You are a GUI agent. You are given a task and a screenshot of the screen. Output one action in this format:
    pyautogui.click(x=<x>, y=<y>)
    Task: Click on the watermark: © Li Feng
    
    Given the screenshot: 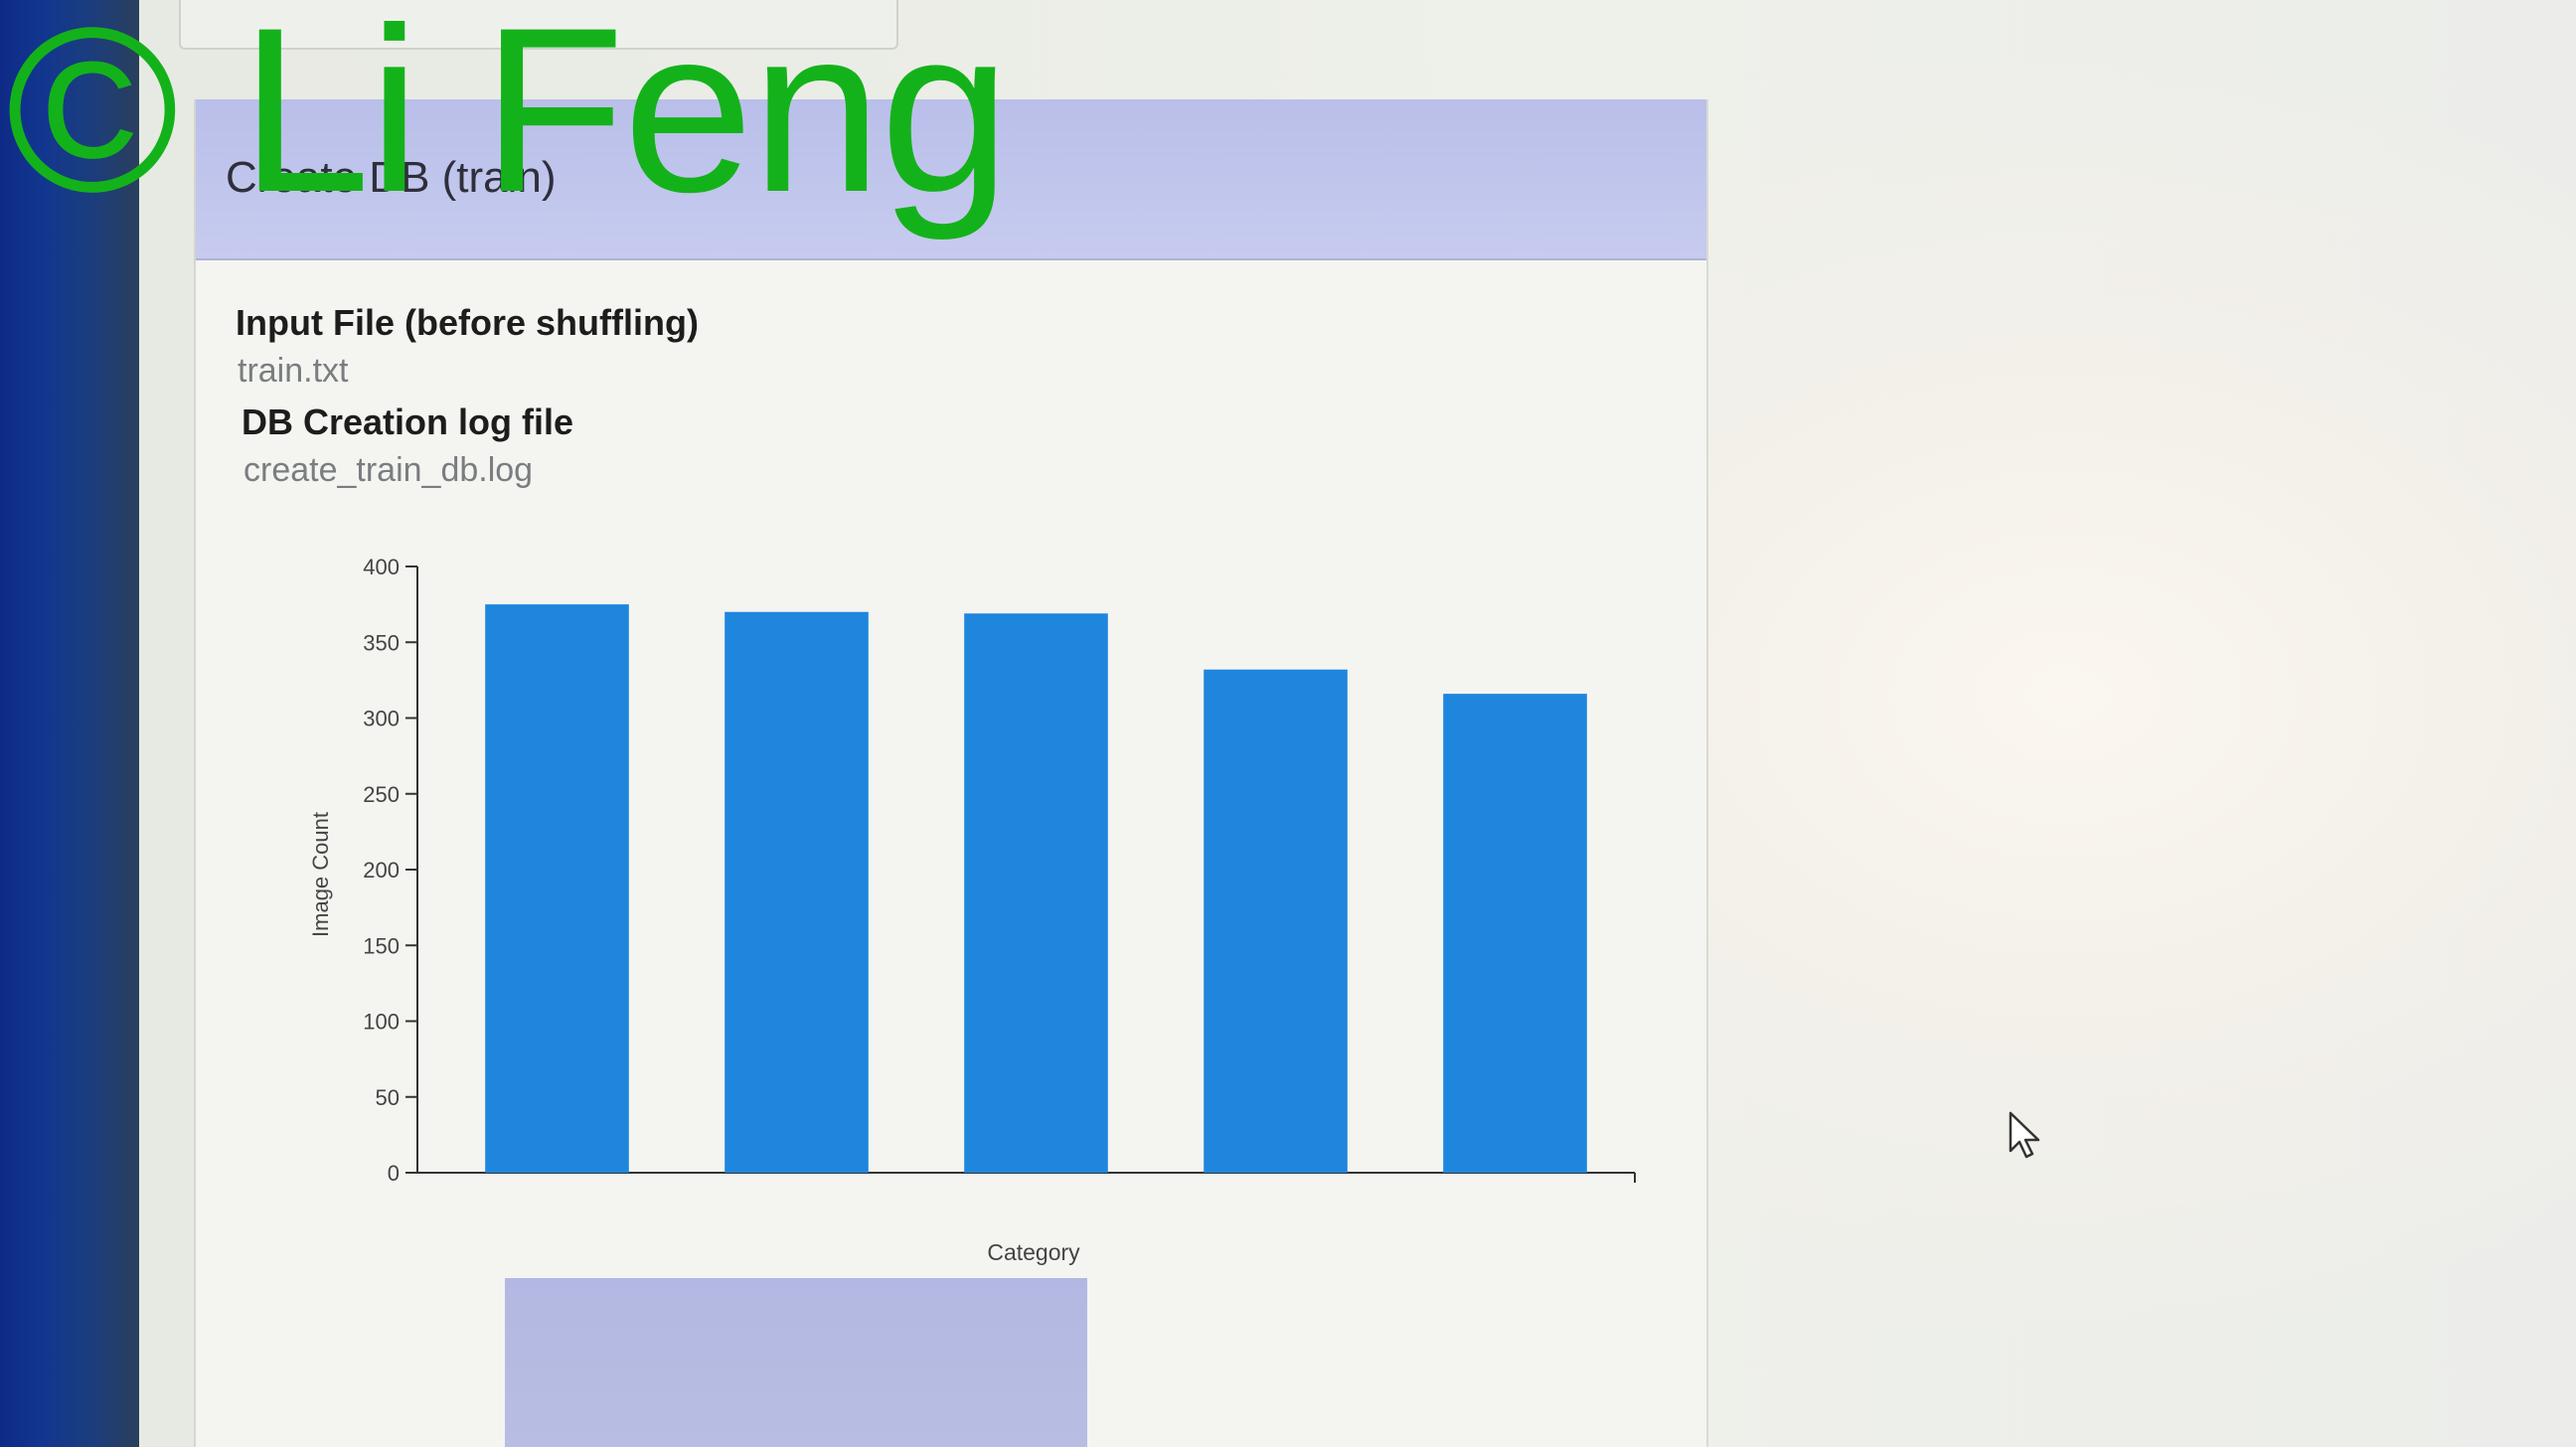 What is the action you would take?
    pyautogui.click(x=508, y=121)
    